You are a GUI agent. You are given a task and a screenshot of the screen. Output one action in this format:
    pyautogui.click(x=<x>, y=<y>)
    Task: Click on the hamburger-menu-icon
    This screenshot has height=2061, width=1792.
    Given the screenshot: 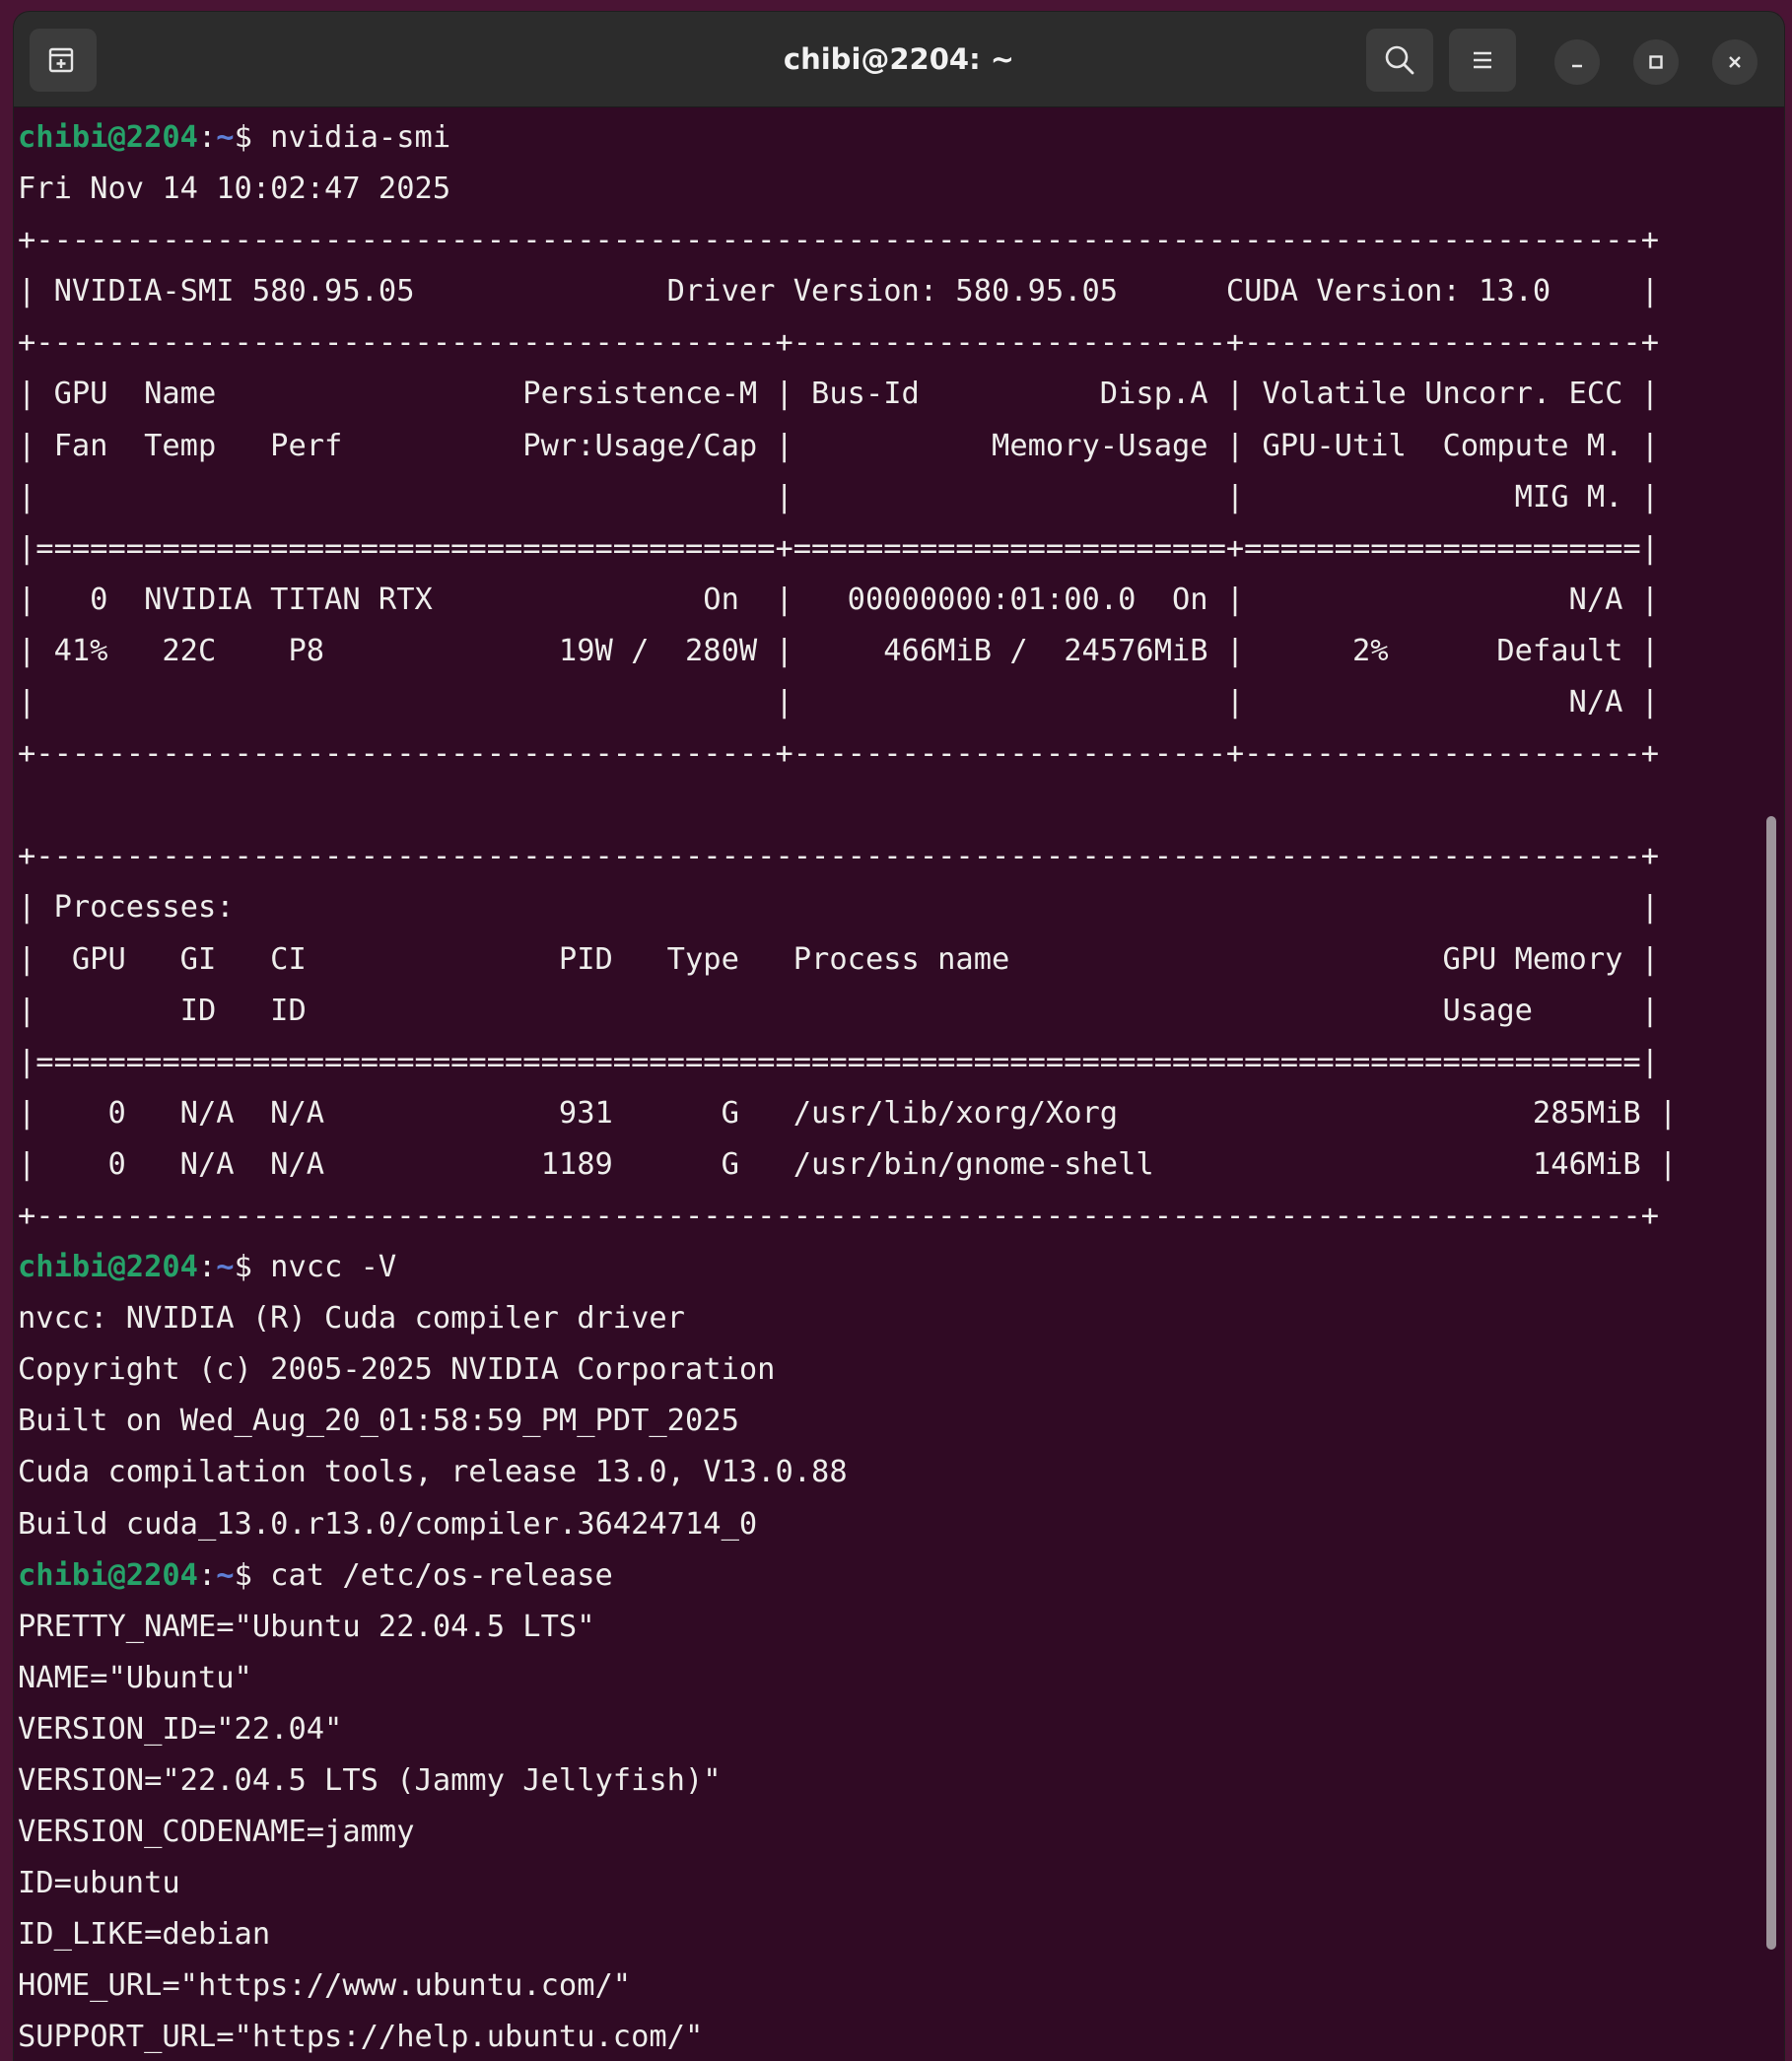 What is the action you would take?
    pyautogui.click(x=1482, y=60)
    